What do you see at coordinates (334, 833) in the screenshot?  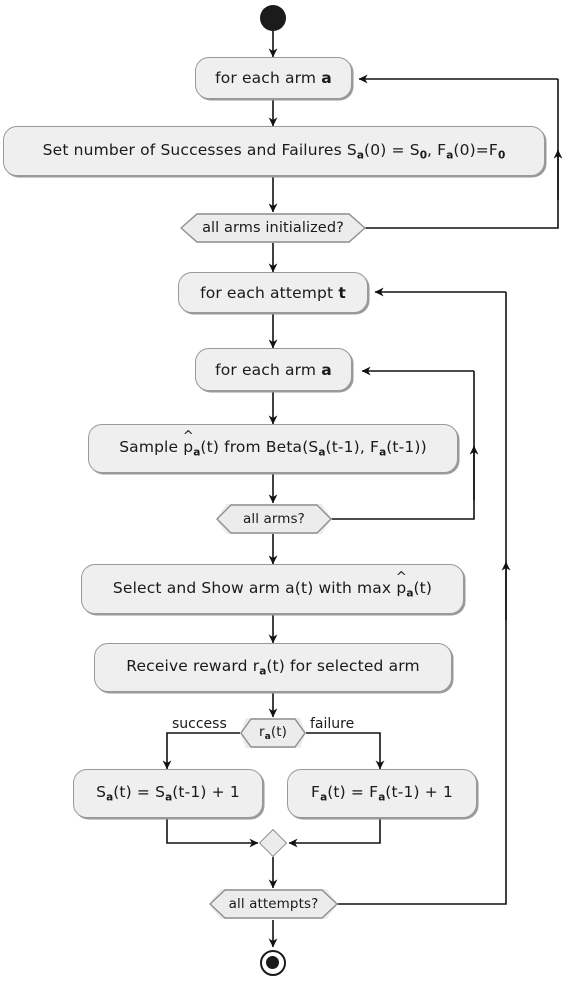 I see `edge-failure-to-merge` at bounding box center [334, 833].